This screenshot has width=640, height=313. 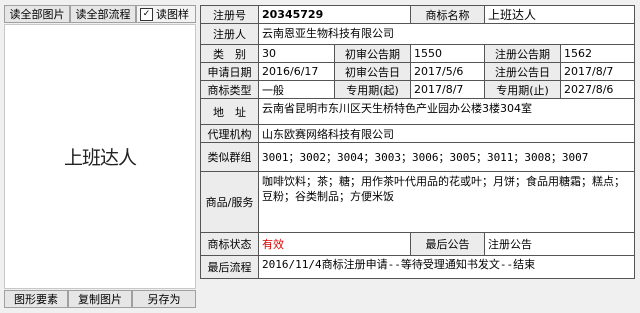 What do you see at coordinates (446, 34) in the screenshot?
I see `applicant-value: 云南恩亚生物科技有限公司` at bounding box center [446, 34].